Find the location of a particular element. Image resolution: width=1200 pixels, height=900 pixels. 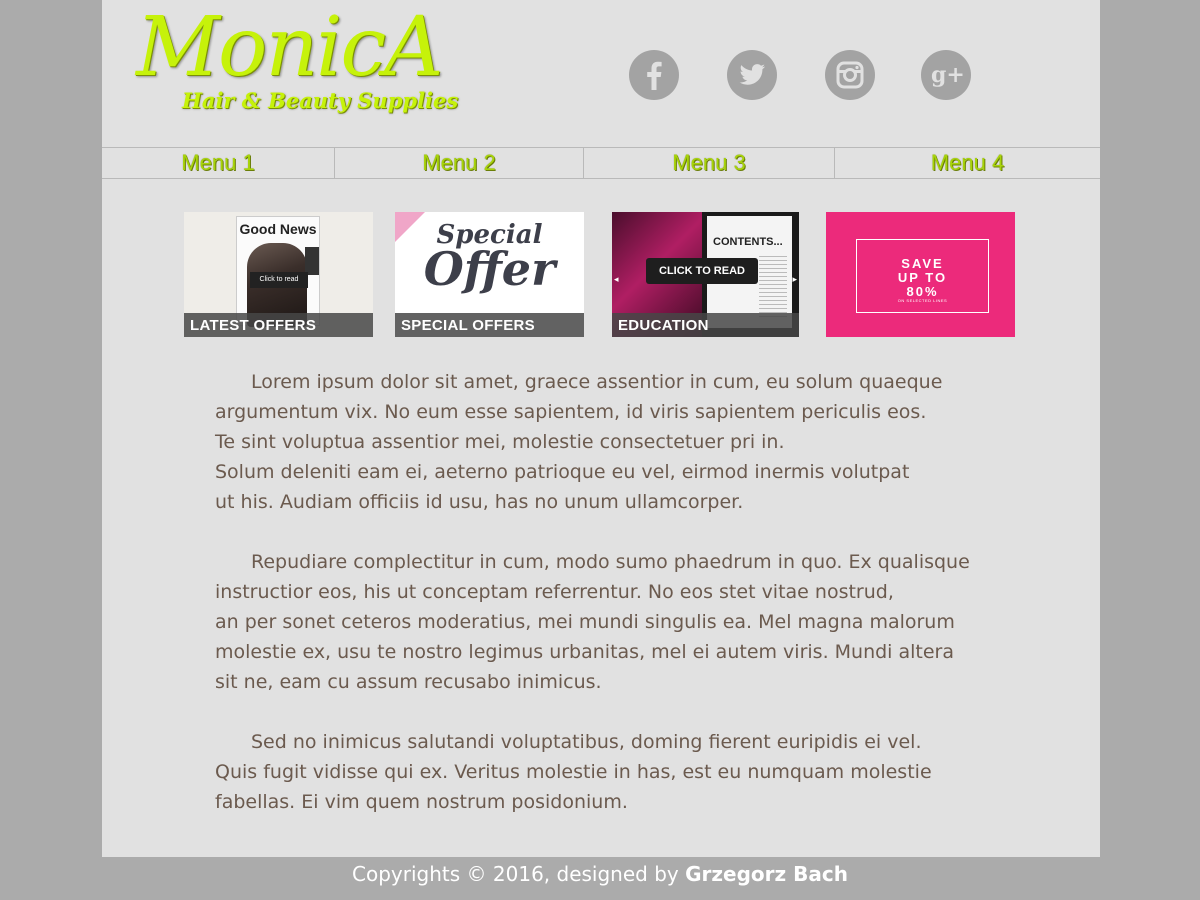

chevron-right-icon: ▸ is located at coordinates (794, 279).